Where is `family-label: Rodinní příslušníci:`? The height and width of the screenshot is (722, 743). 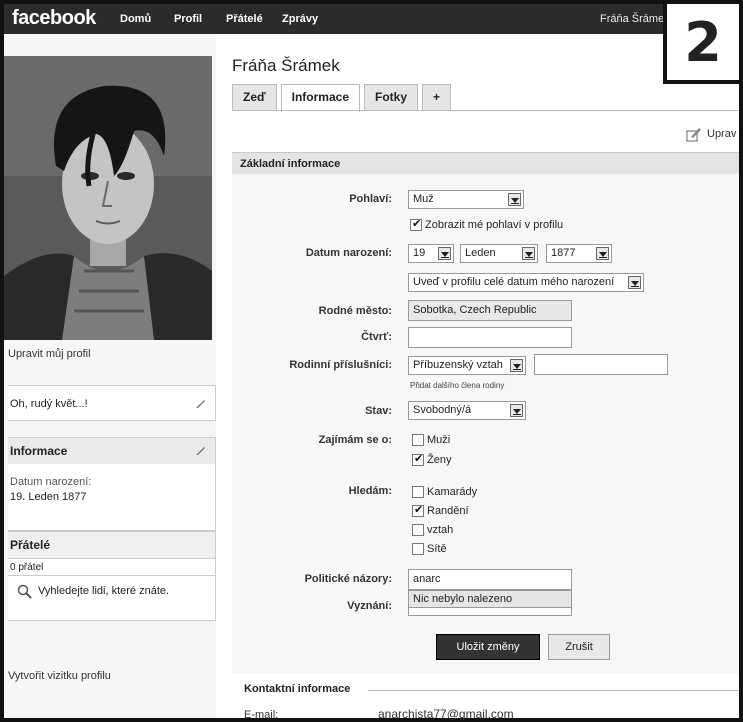
family-label: Rodinní příslušníci: is located at coordinates (340, 365).